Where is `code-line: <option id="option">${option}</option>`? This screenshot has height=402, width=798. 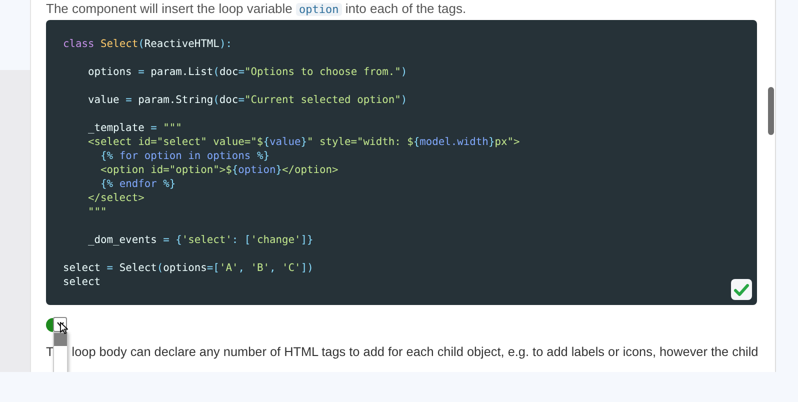
code-line: <option id="option">${option}</option> is located at coordinates (219, 170).